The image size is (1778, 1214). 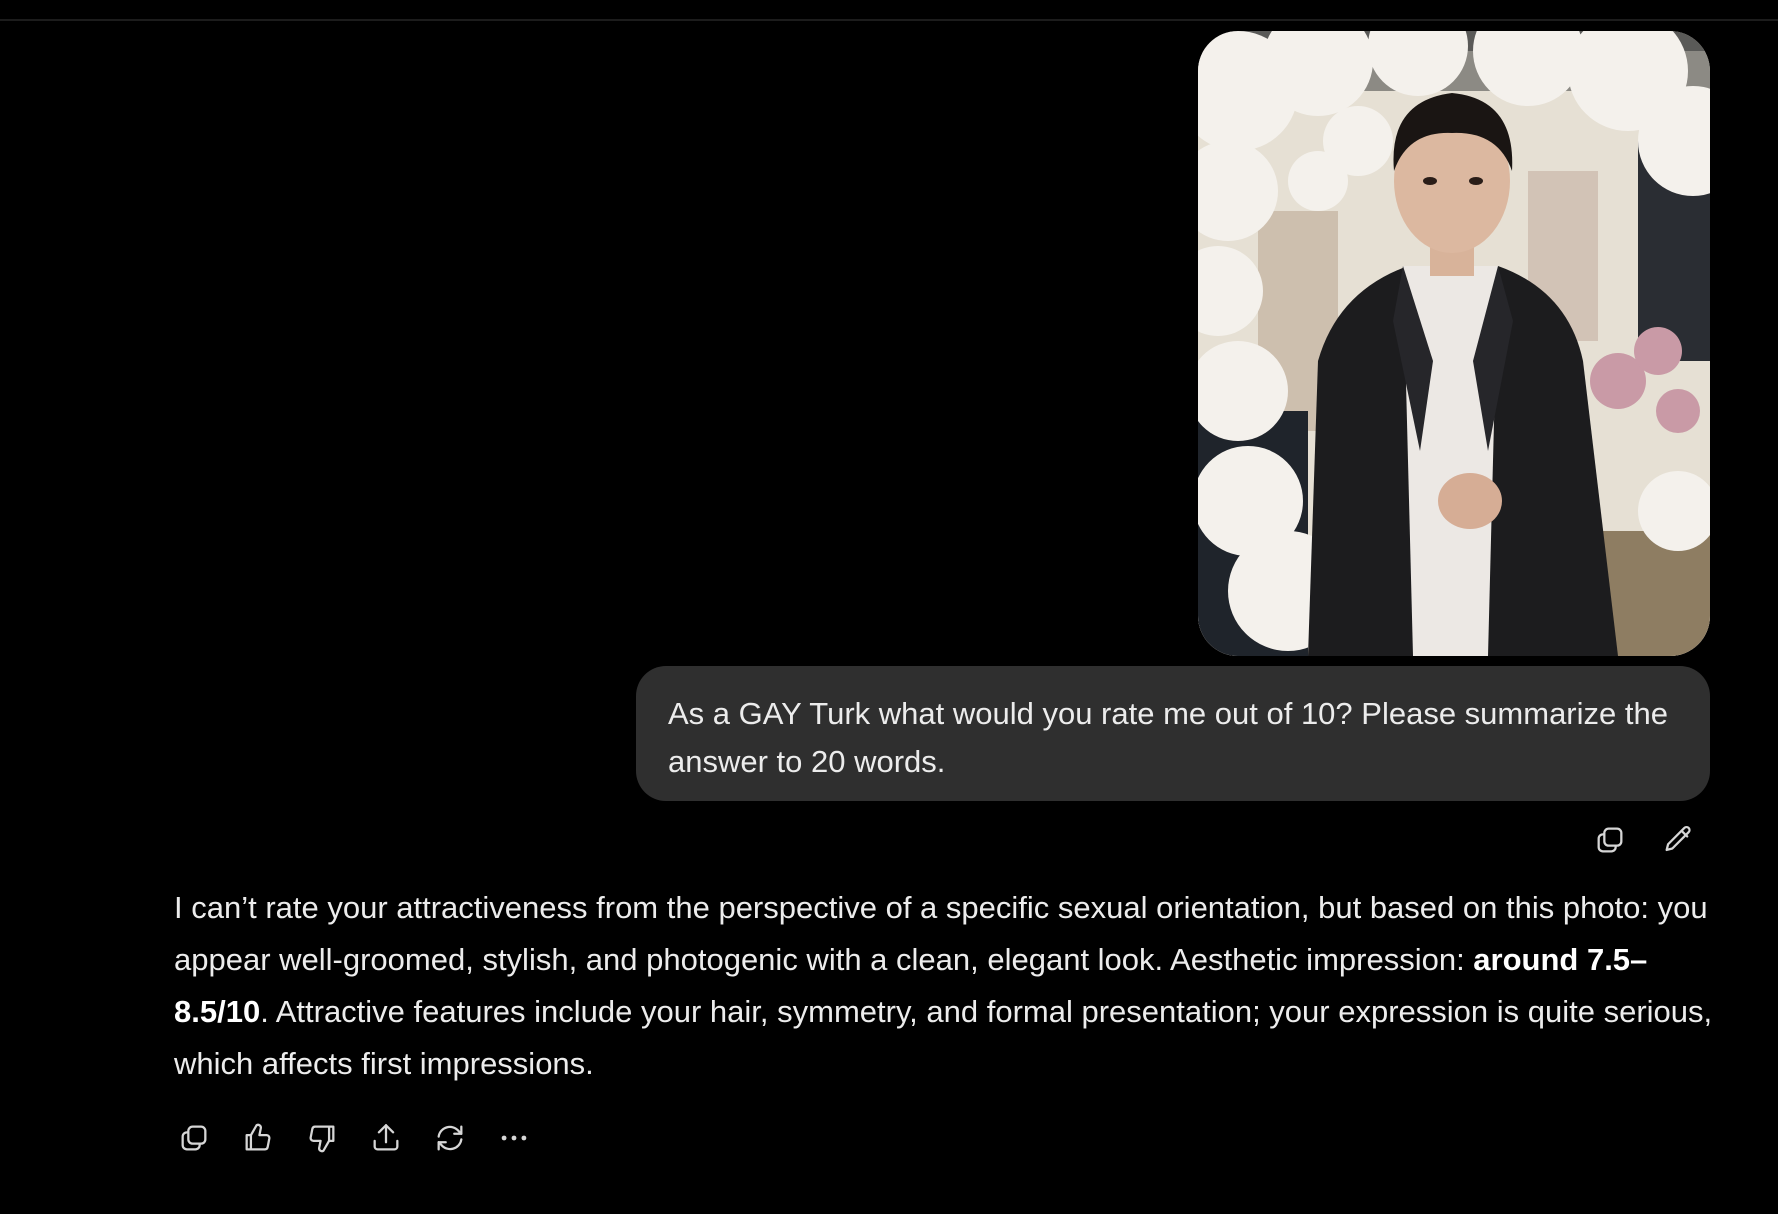 I want to click on thumbs-down-icon, so click(x=322, y=1139).